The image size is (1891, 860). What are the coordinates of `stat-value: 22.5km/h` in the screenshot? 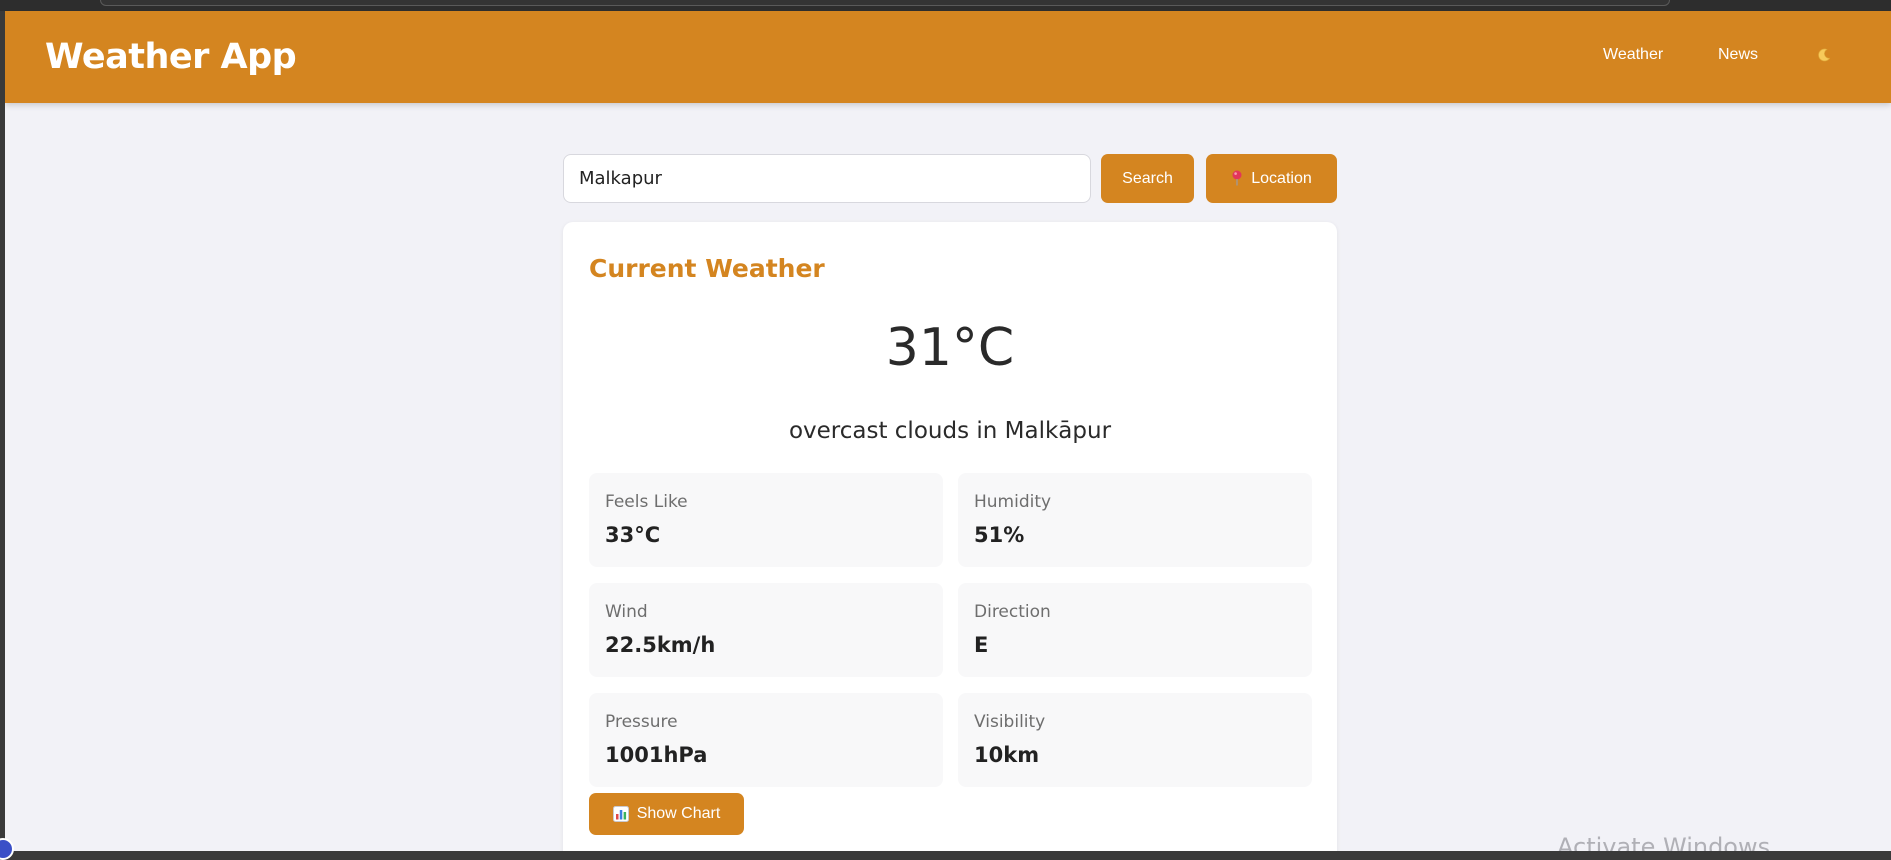 It's located at (660, 645).